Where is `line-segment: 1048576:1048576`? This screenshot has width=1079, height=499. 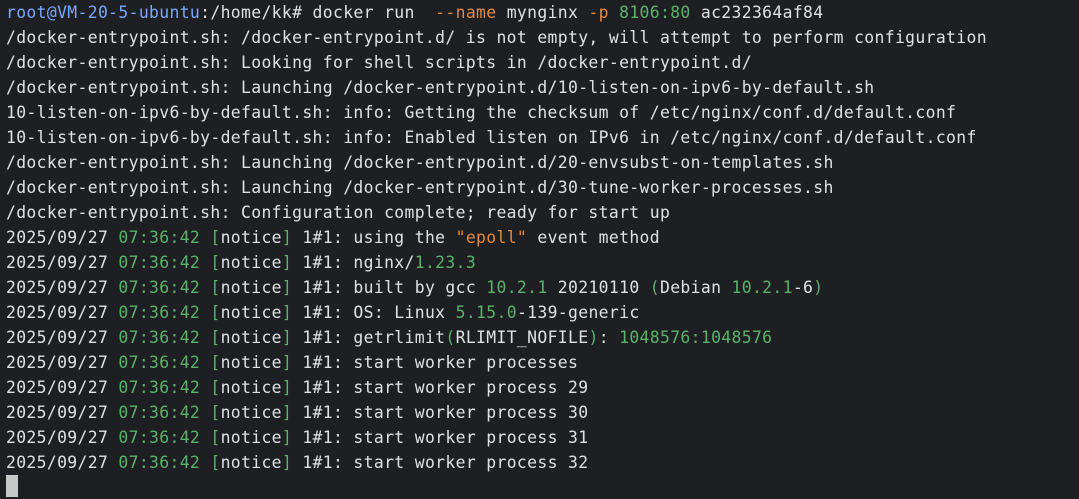 line-segment: 1048576:1048576 is located at coordinates (696, 337).